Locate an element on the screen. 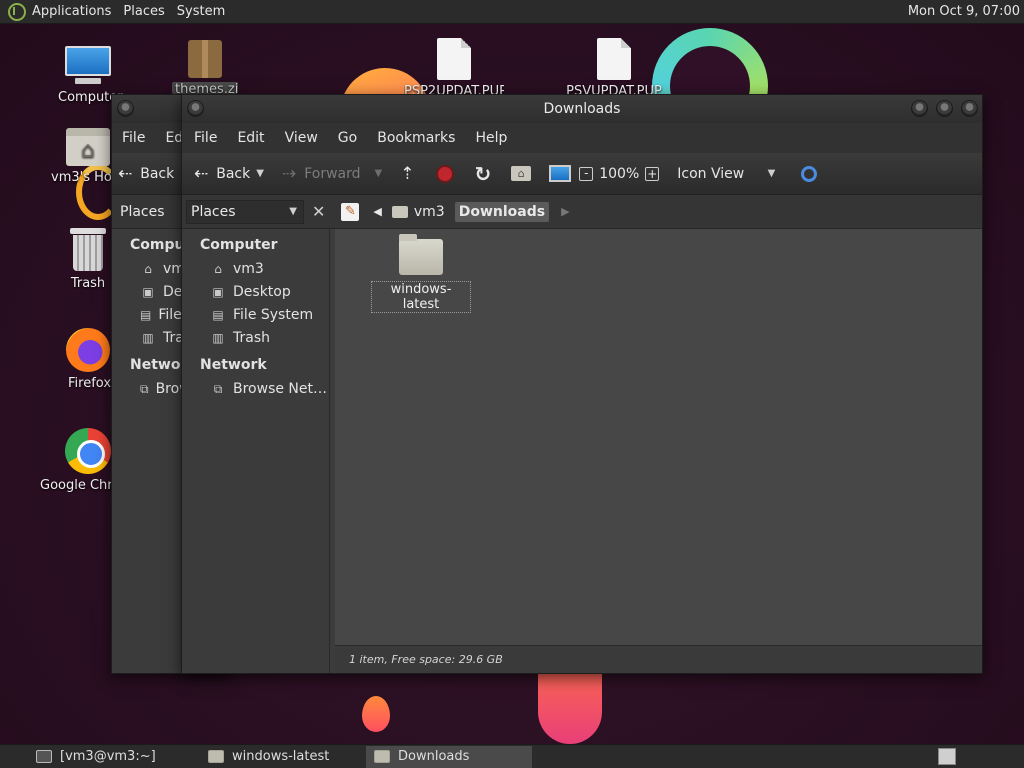  forward-label: Forward is located at coordinates (332, 173).